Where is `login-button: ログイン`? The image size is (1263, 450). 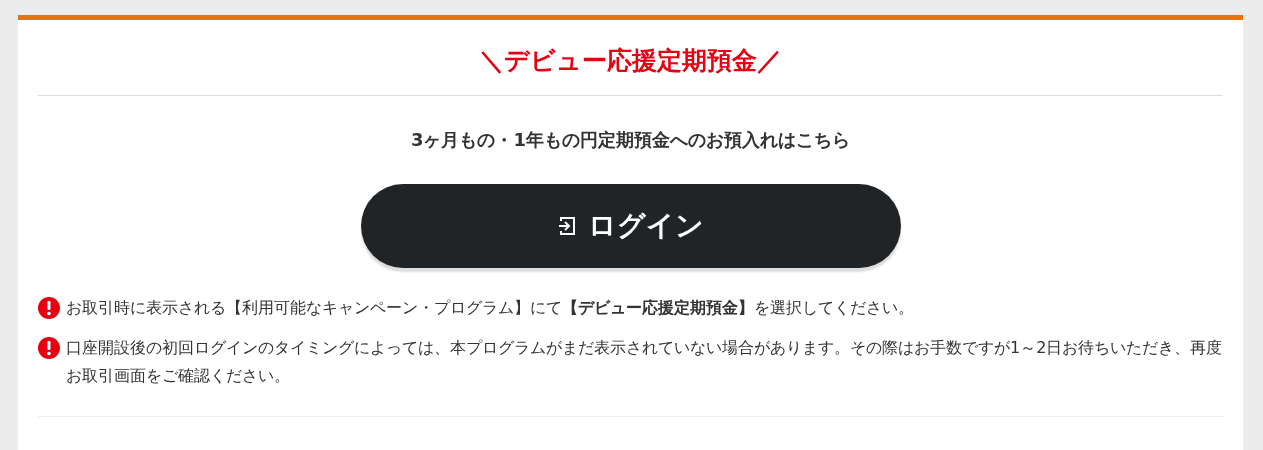
login-button: ログイン is located at coordinates (630, 226).